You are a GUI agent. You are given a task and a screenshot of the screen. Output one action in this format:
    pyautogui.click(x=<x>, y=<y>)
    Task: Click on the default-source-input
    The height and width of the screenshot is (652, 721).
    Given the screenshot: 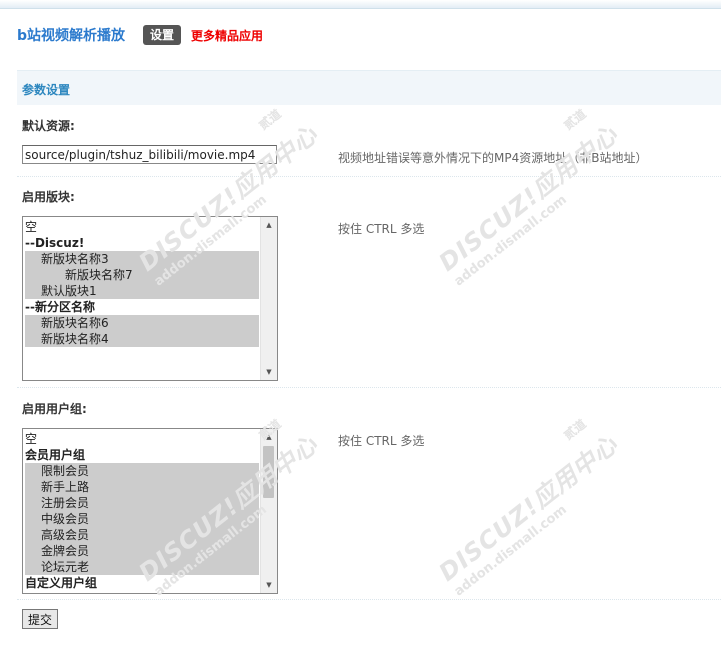 What is the action you would take?
    pyautogui.click(x=149, y=154)
    